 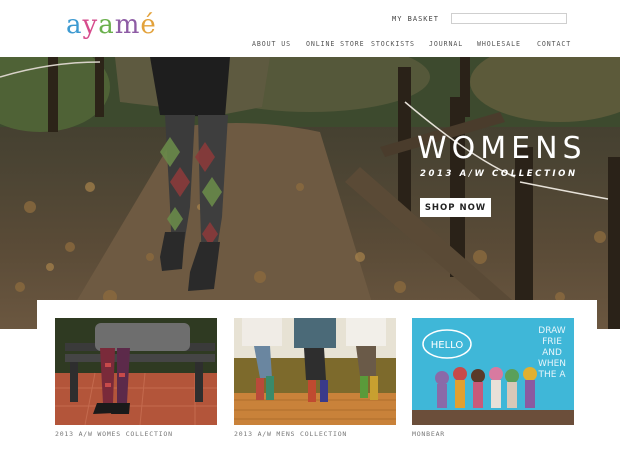 What do you see at coordinates (290, 434) in the screenshot?
I see `collection-caption-mens: 2013 A/W MENS COLLECTION` at bounding box center [290, 434].